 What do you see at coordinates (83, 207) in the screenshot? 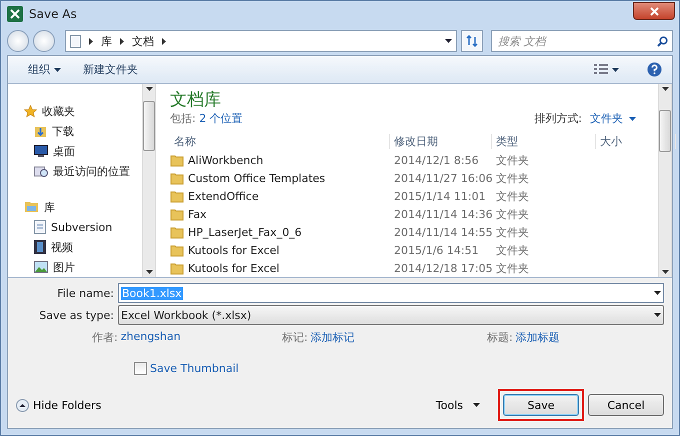
I see `sidebar-group: 库` at bounding box center [83, 207].